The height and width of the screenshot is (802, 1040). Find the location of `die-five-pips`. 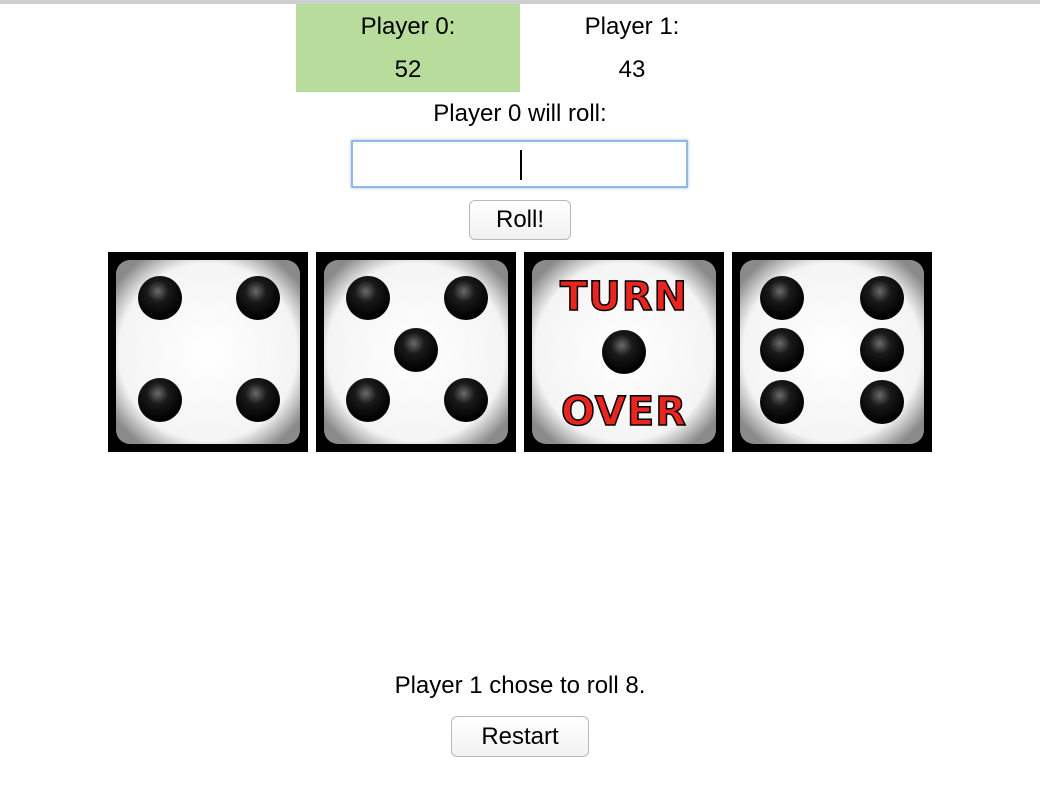

die-five-pips is located at coordinates (416, 352).